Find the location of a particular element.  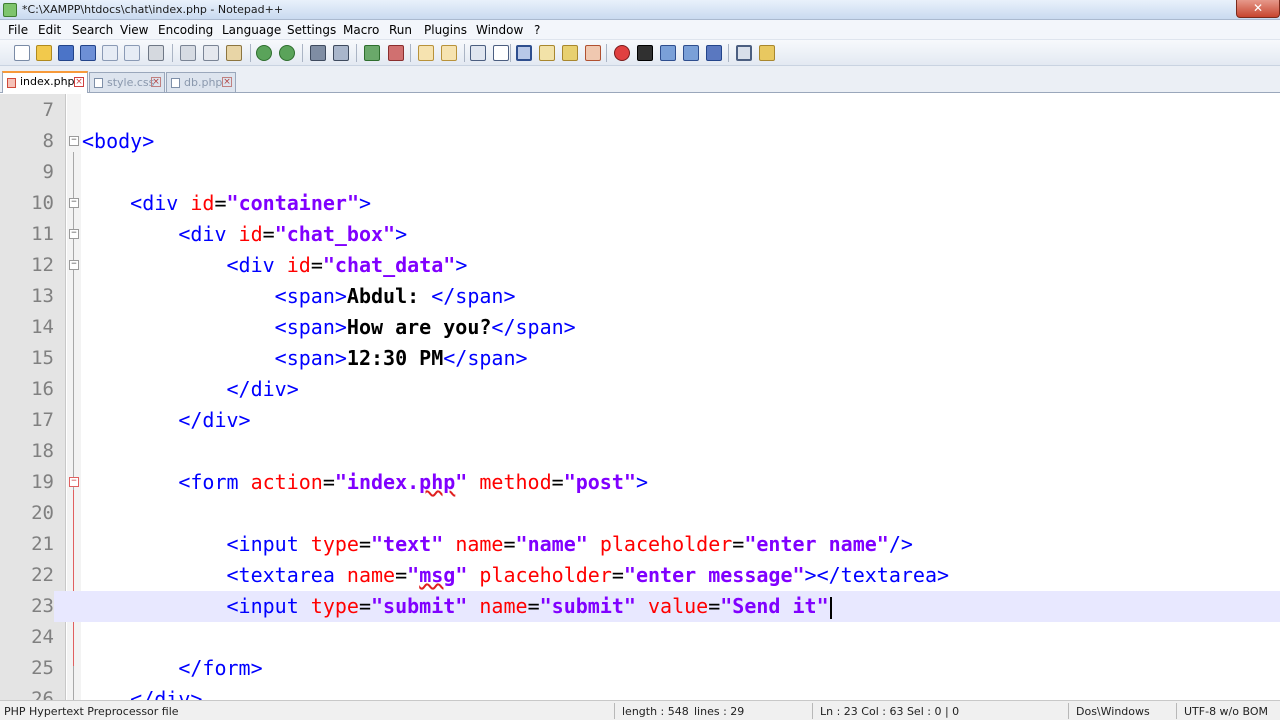

cut-icon is located at coordinates (188, 53).